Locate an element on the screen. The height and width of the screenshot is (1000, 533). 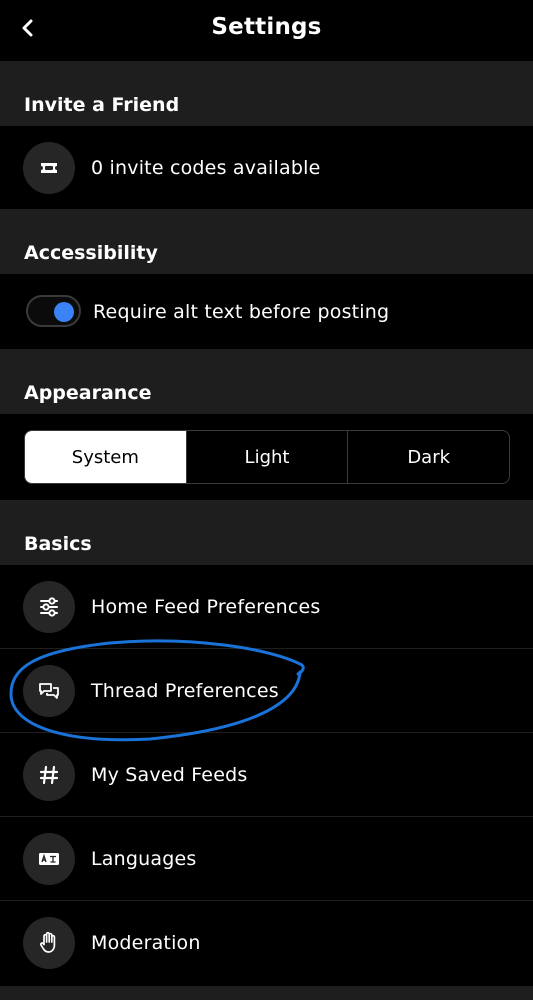
ticket-icon-wrap is located at coordinates (49, 168).